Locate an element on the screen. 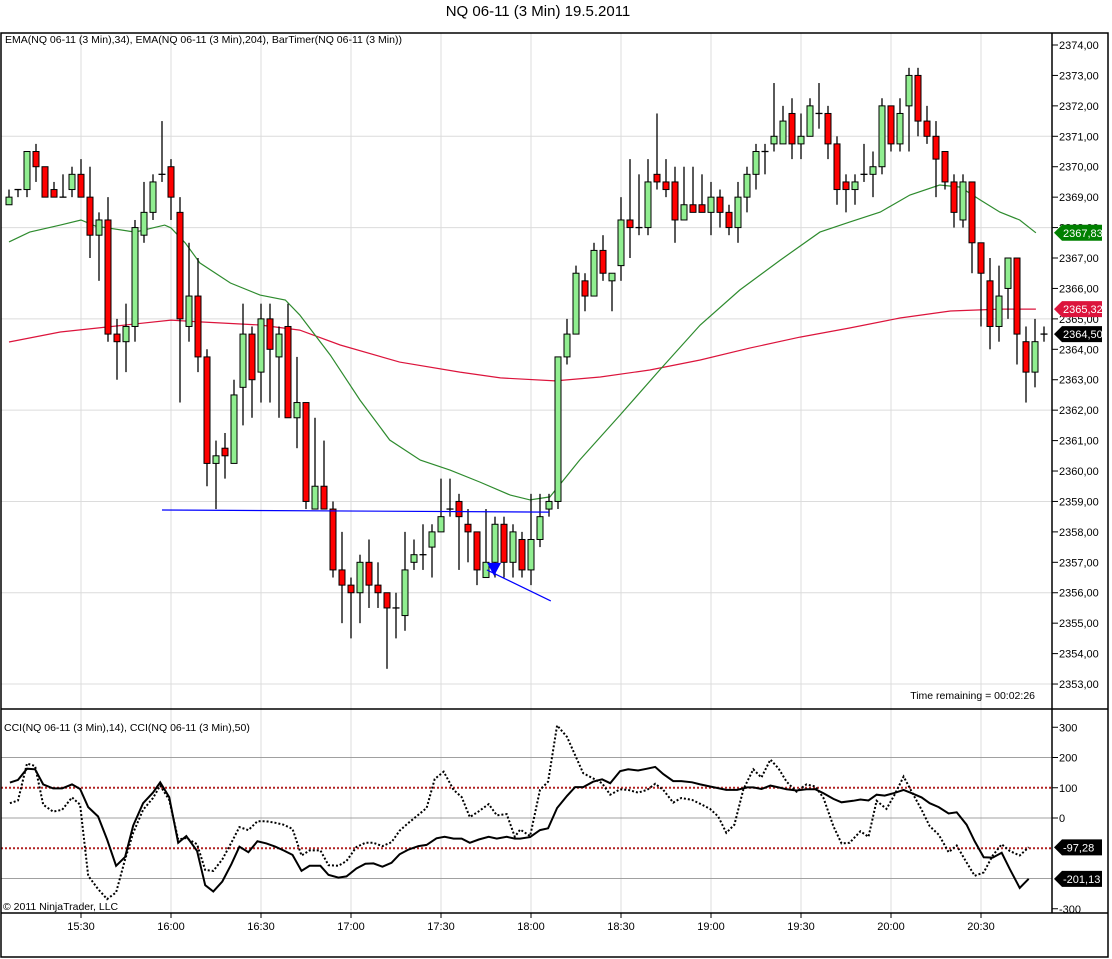 This screenshot has height=959, width=1112. time-tick-label: 17:30 is located at coordinates (441, 927).